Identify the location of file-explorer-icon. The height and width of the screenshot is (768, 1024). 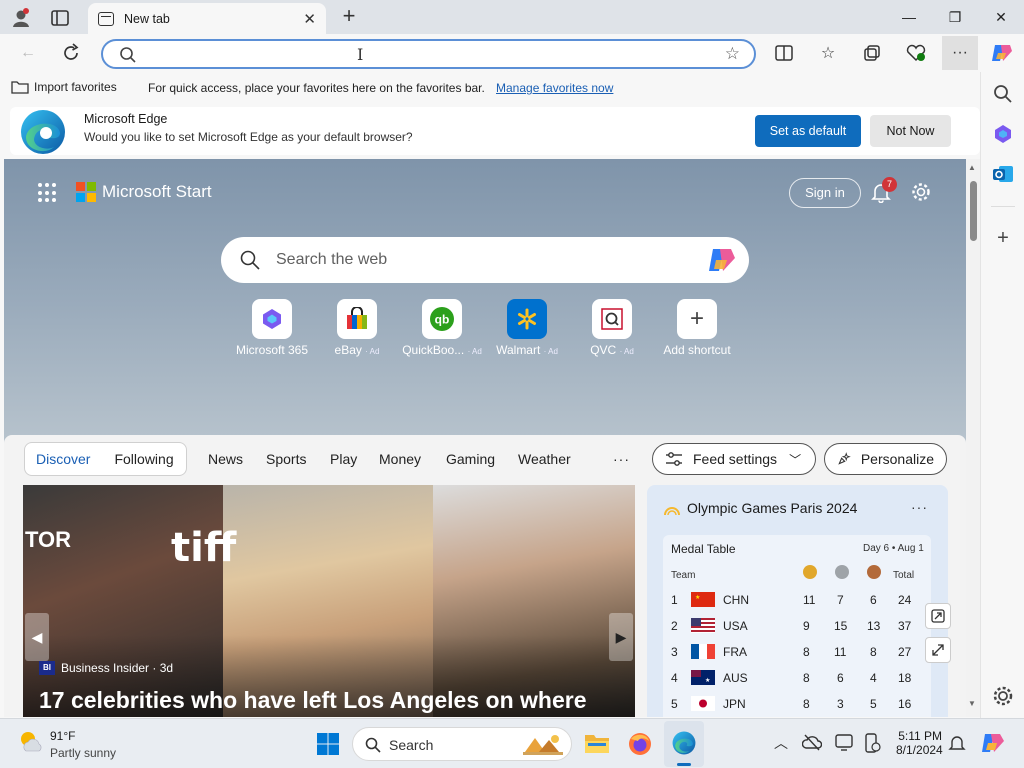
(597, 743).